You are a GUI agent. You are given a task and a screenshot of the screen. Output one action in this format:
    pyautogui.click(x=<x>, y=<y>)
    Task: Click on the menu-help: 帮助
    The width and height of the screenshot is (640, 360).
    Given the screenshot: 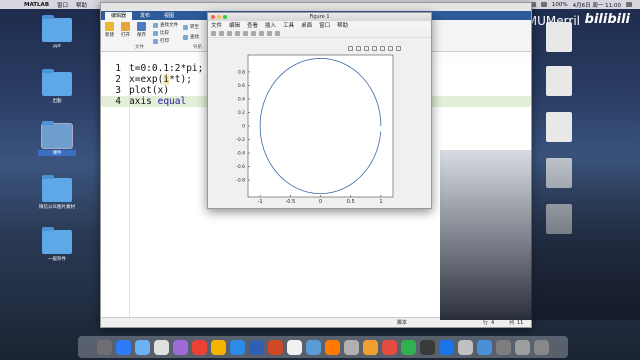 What is the action you would take?
    pyautogui.click(x=81, y=5)
    